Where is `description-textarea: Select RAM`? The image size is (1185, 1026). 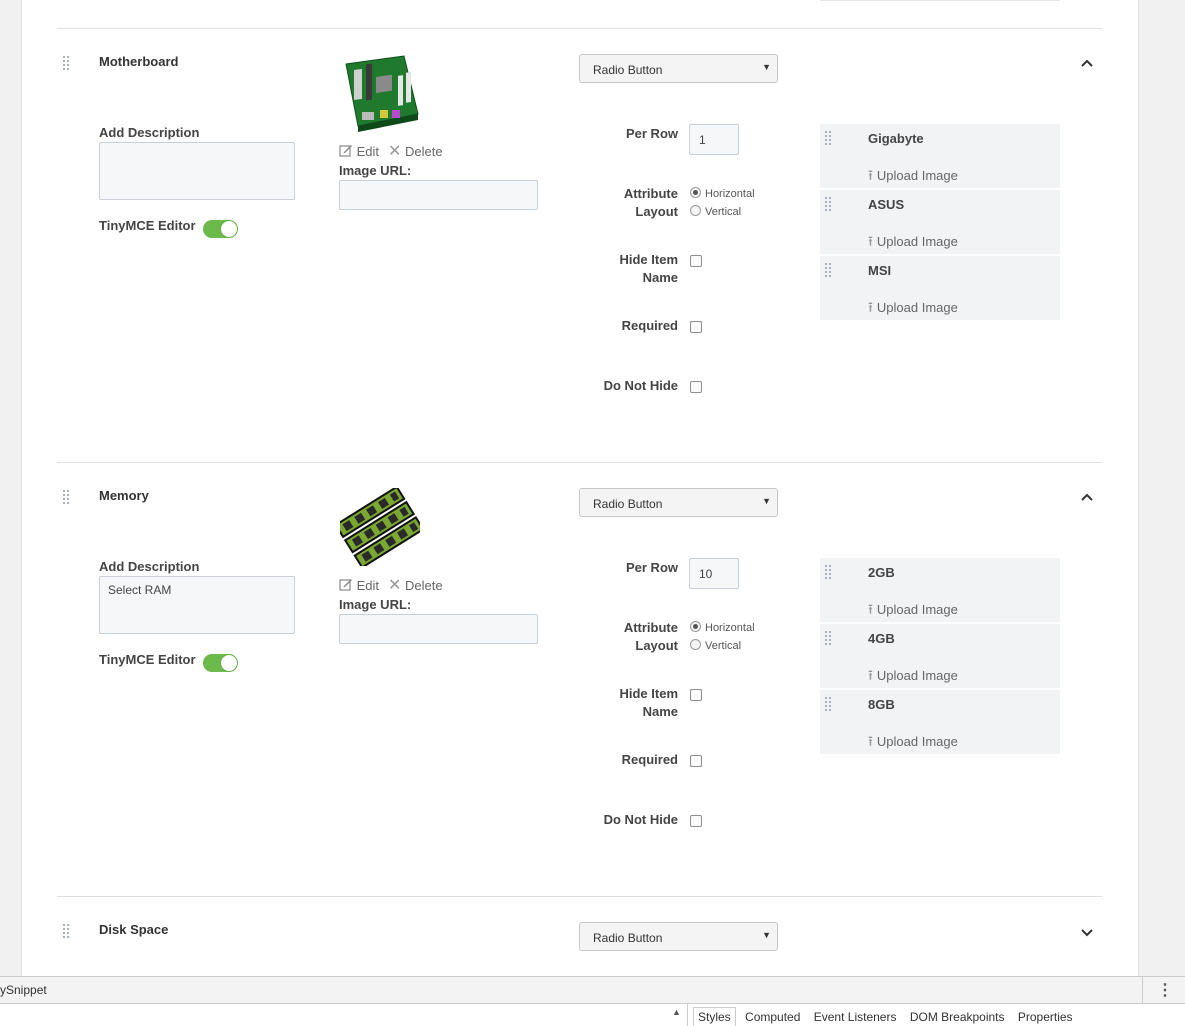 description-textarea: Select RAM is located at coordinates (197, 605).